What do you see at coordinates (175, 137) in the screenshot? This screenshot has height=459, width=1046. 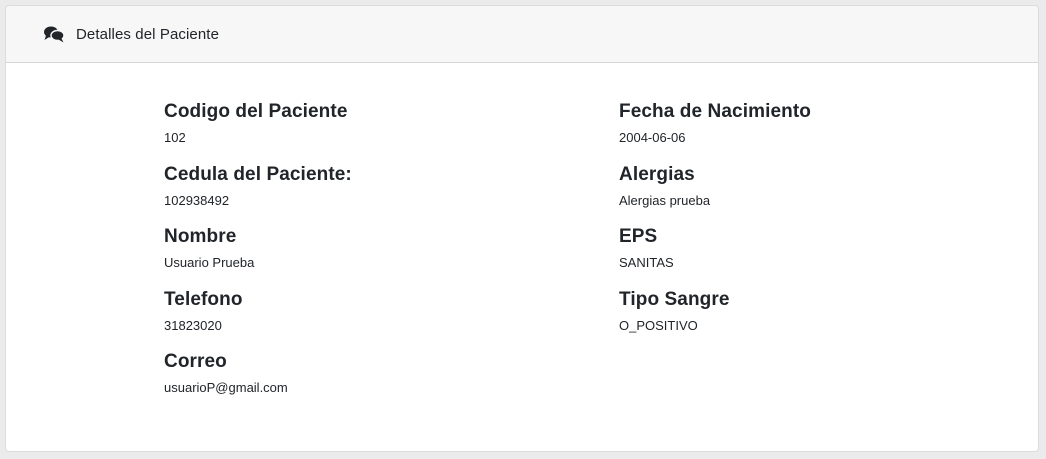 I see `field-value: 102` at bounding box center [175, 137].